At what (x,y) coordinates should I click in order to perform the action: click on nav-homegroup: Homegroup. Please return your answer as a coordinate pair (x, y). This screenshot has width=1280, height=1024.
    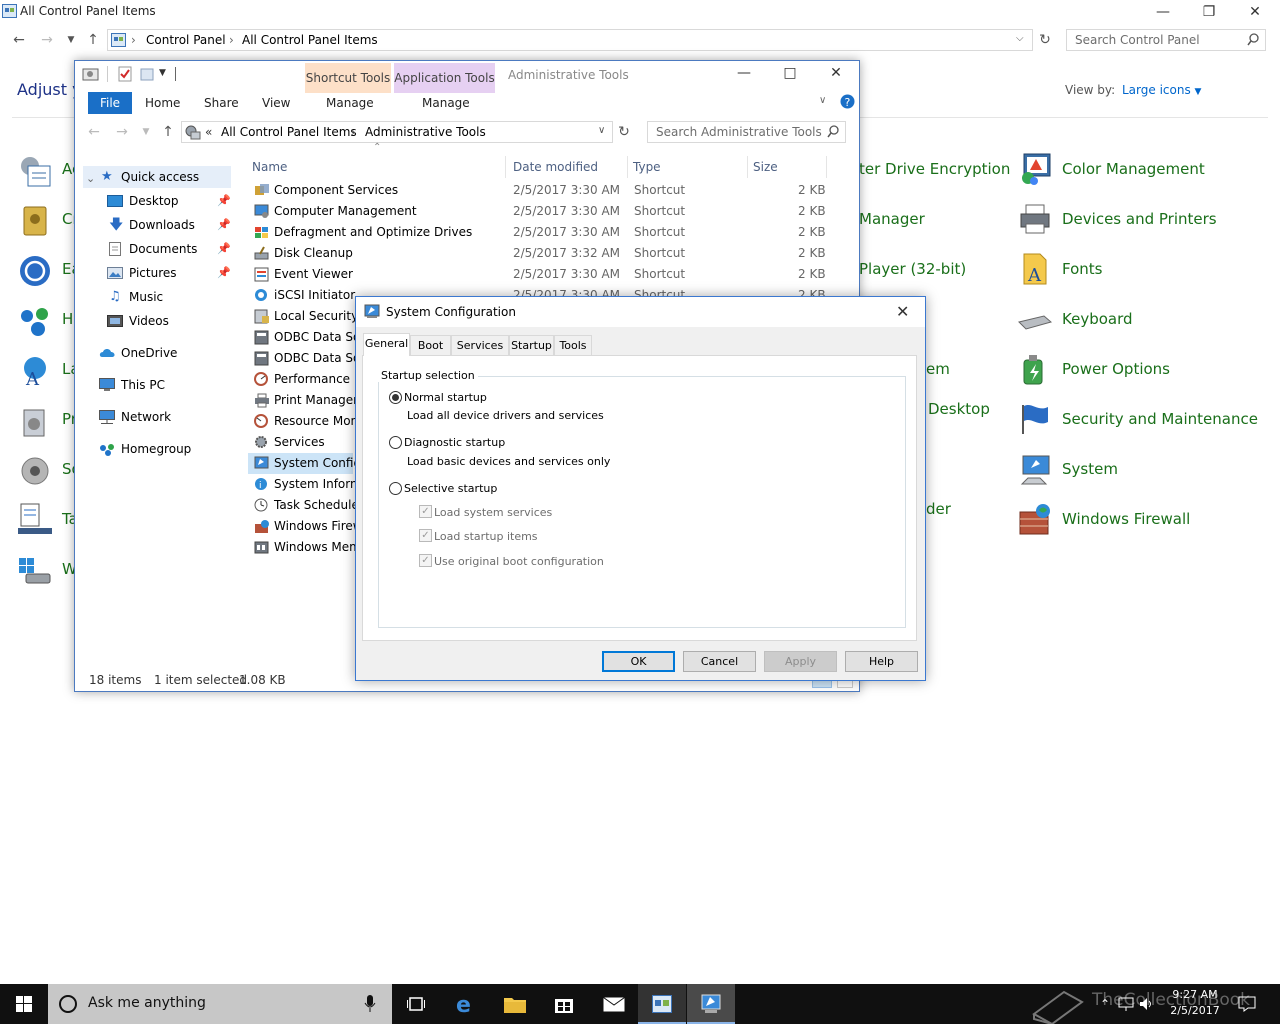
    Looking at the image, I should click on (165, 449).